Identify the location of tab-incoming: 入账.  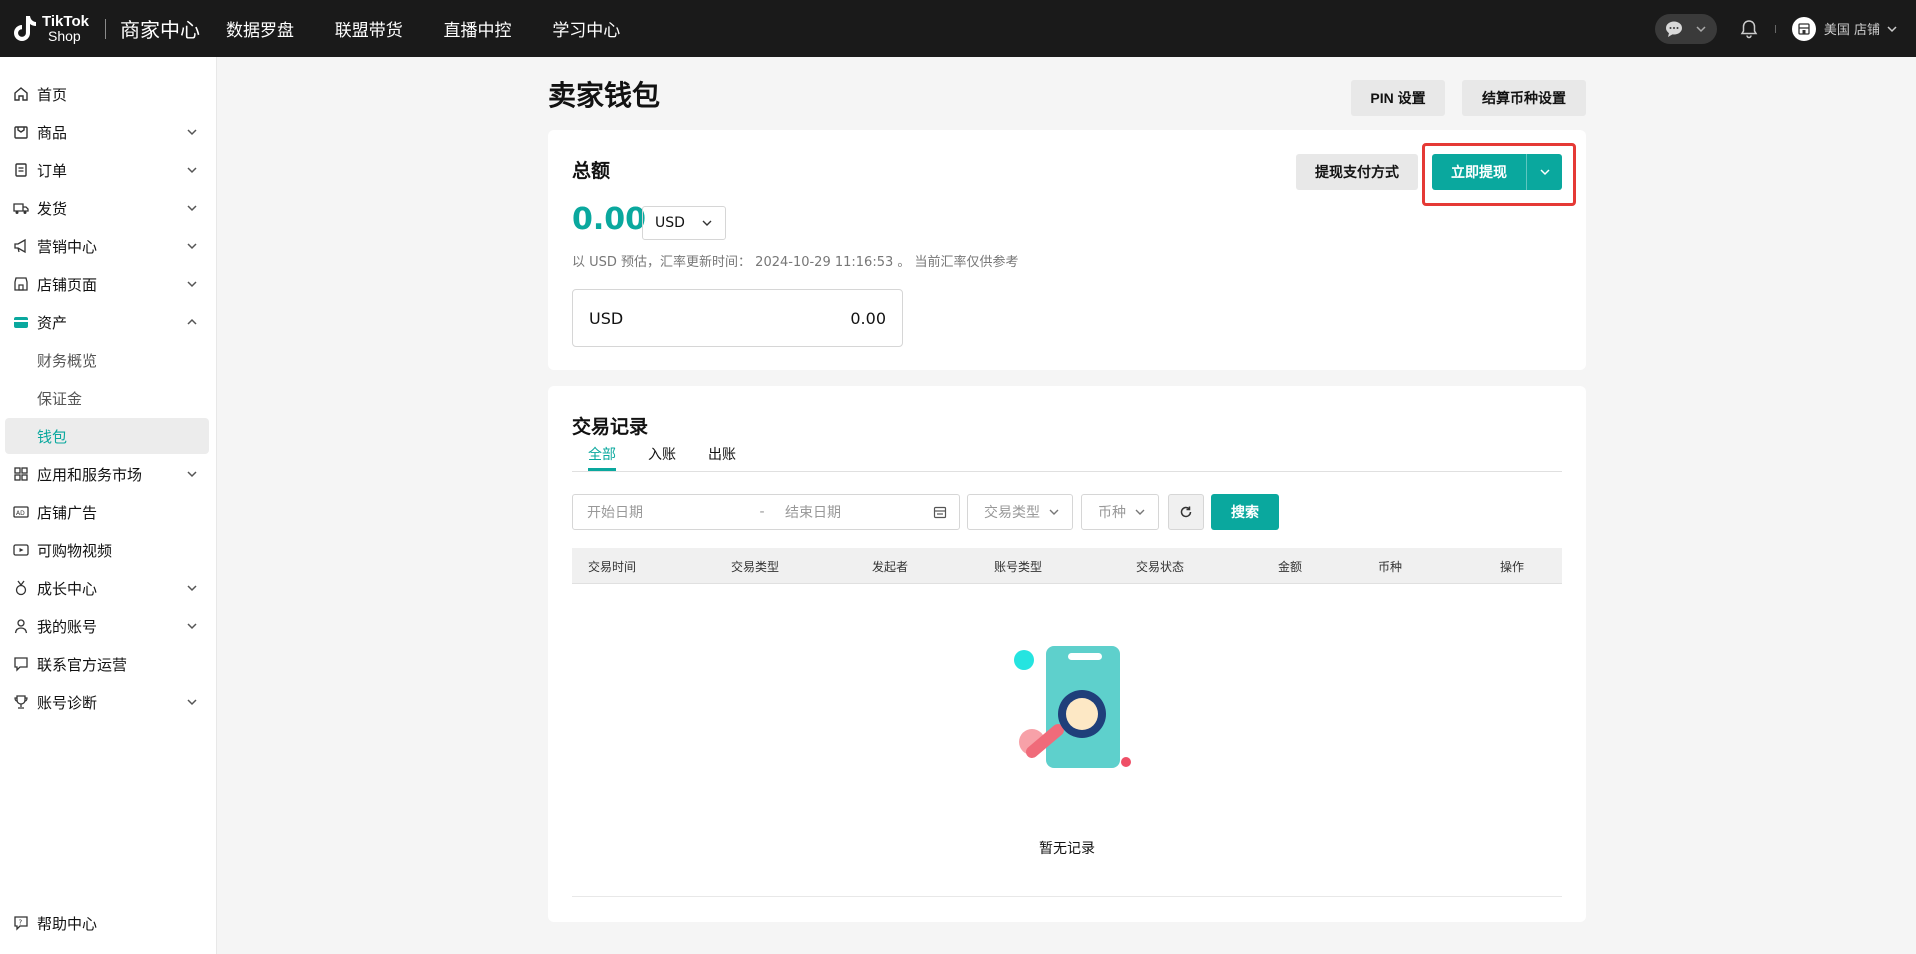
(662, 454).